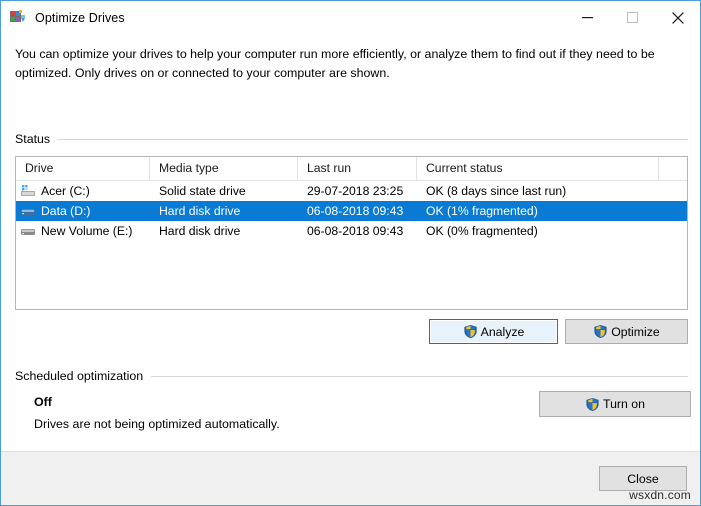  Describe the element at coordinates (496, 191) in the screenshot. I see `cell-current-status: OK (8 days since last run)` at that location.